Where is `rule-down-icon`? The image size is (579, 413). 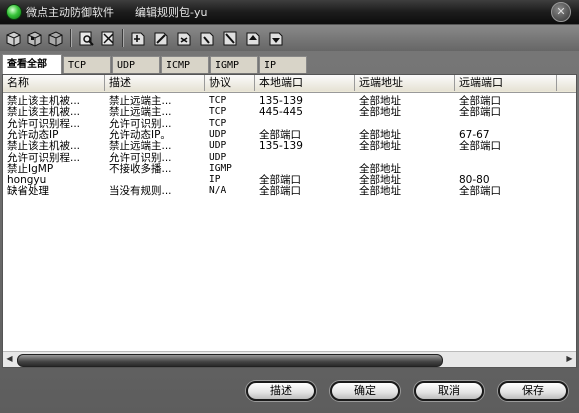
rule-down-icon is located at coordinates (276, 38).